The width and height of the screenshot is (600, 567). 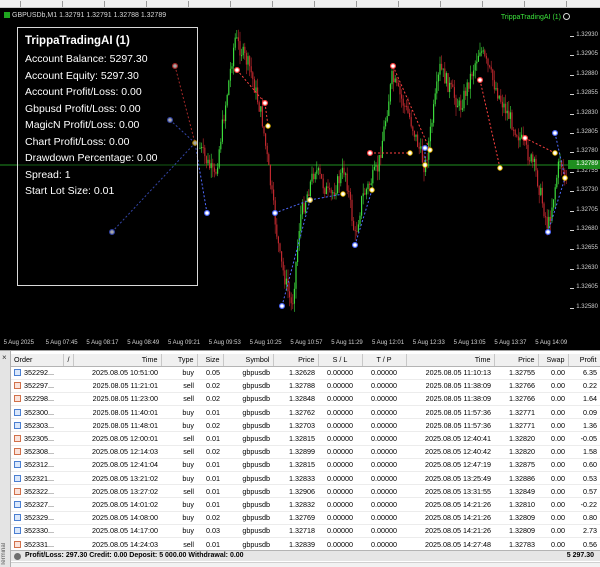 I want to click on col-profit: Profit, so click(x=584, y=360).